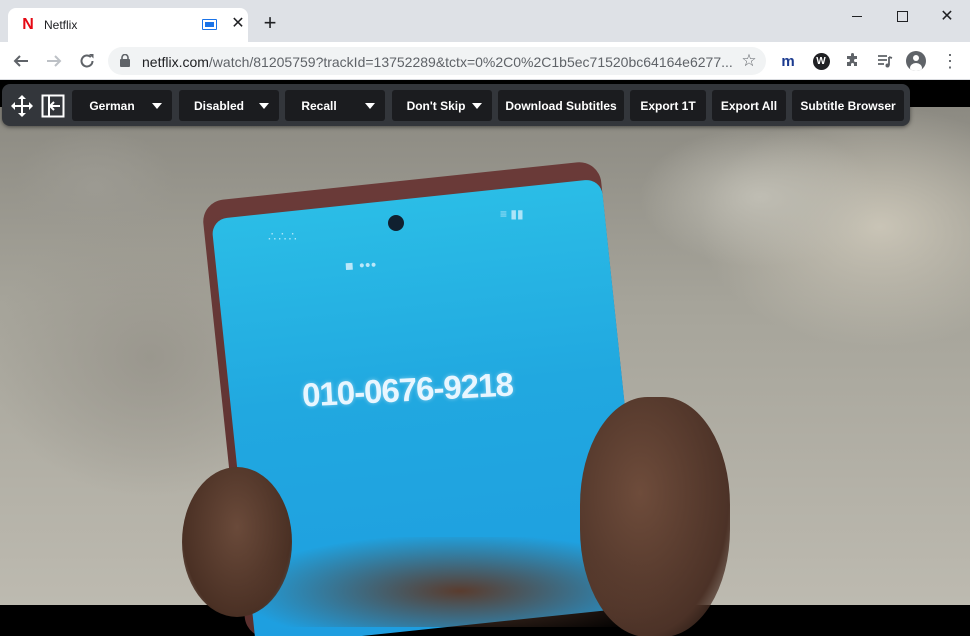  What do you see at coordinates (319, 105) in the screenshot?
I see `recall-label: Recall` at bounding box center [319, 105].